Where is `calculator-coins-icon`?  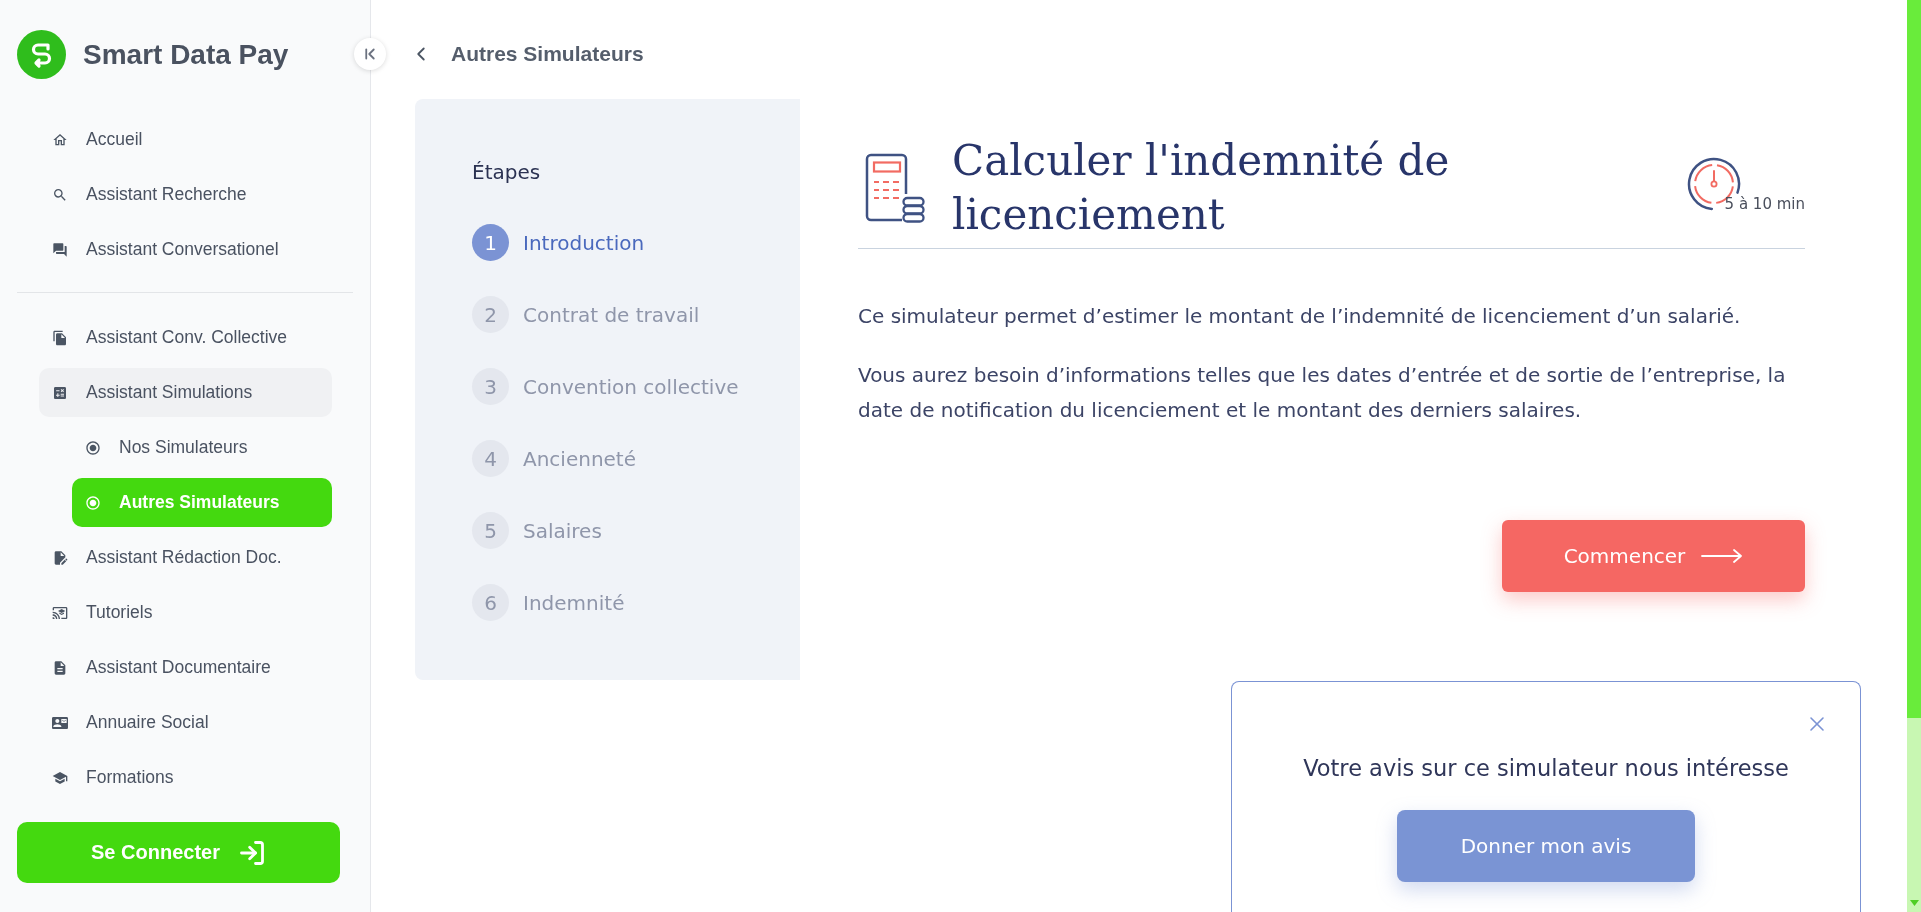 calculator-coins-icon is located at coordinates (895, 188).